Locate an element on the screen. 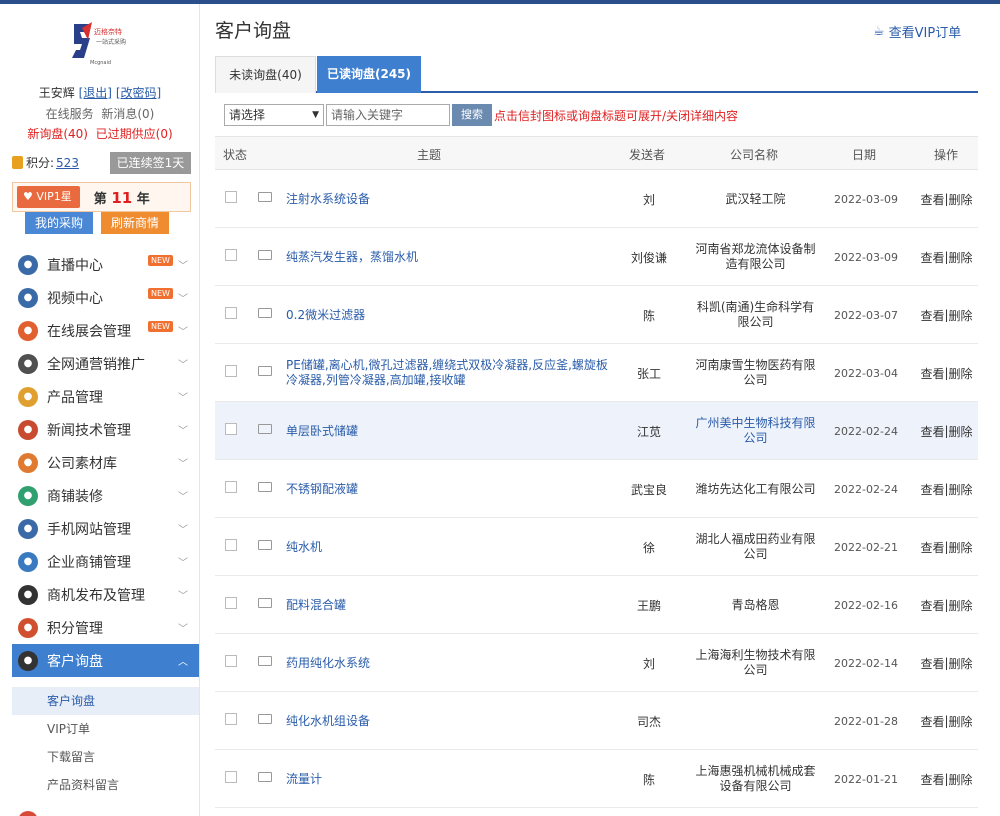 The width and height of the screenshot is (1000, 816). inquiry-subject-link: 纯化水机组设备 is located at coordinates (448, 721).